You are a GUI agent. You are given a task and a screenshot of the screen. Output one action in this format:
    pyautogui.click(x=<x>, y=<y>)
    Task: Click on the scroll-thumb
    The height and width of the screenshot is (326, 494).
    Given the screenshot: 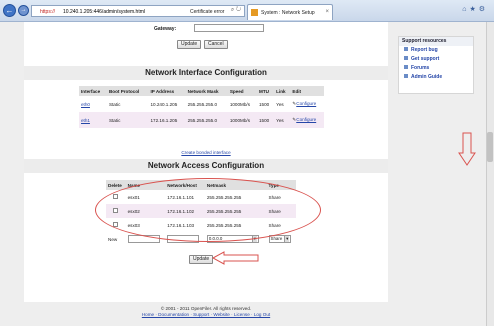 What is the action you would take?
    pyautogui.click(x=490, y=147)
    